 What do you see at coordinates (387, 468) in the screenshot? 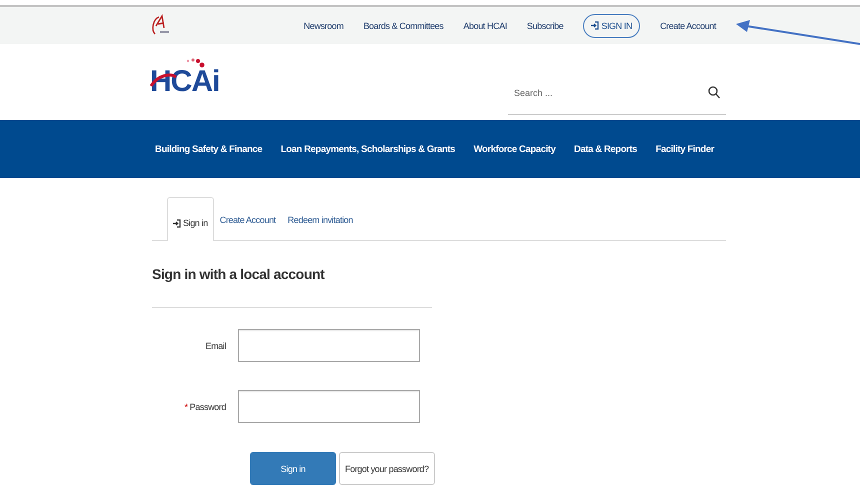
I see `forgot-password-button: Forgot your password?` at bounding box center [387, 468].